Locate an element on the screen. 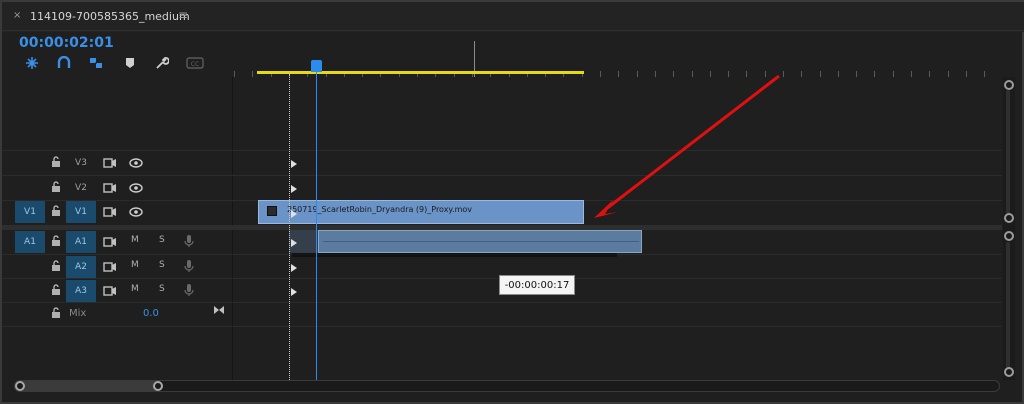  audio-scroll-thumb is located at coordinates (1008, 307).